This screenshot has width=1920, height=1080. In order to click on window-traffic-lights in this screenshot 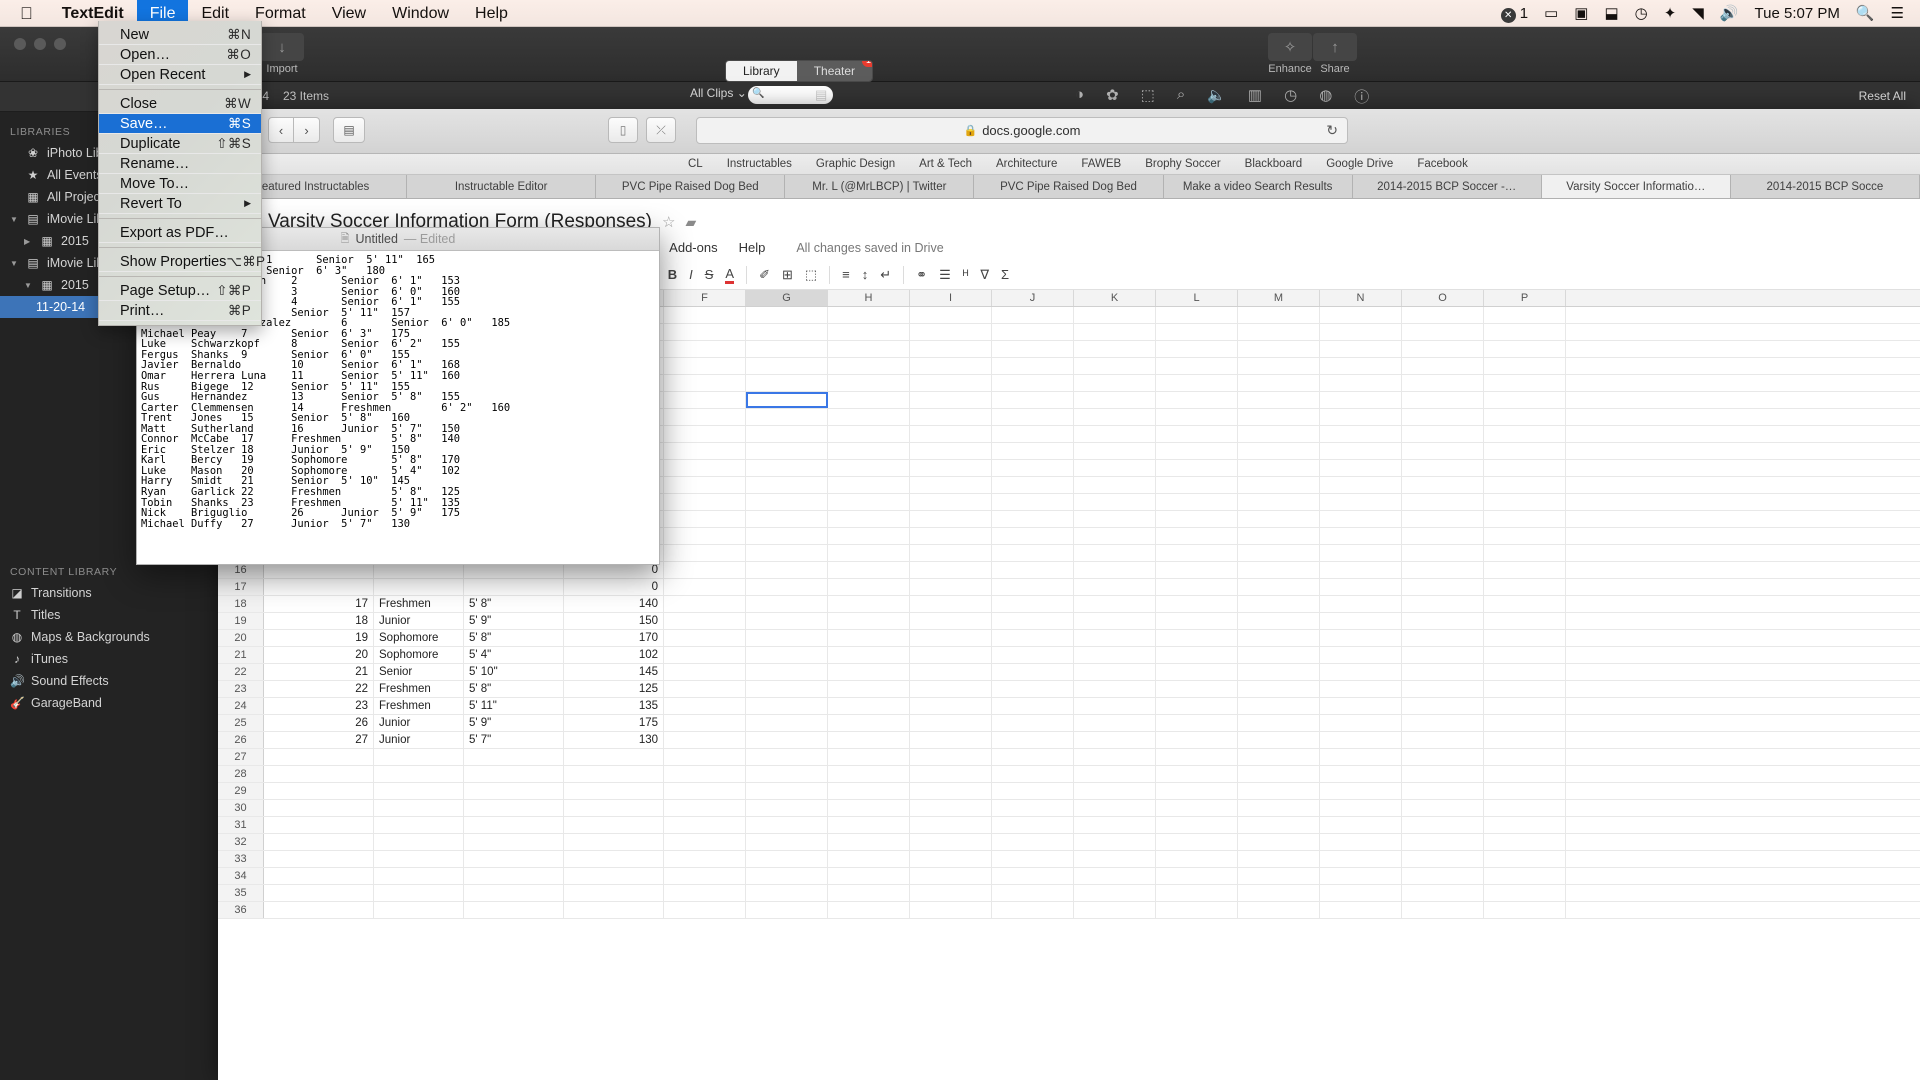, I will do `click(40, 44)`.